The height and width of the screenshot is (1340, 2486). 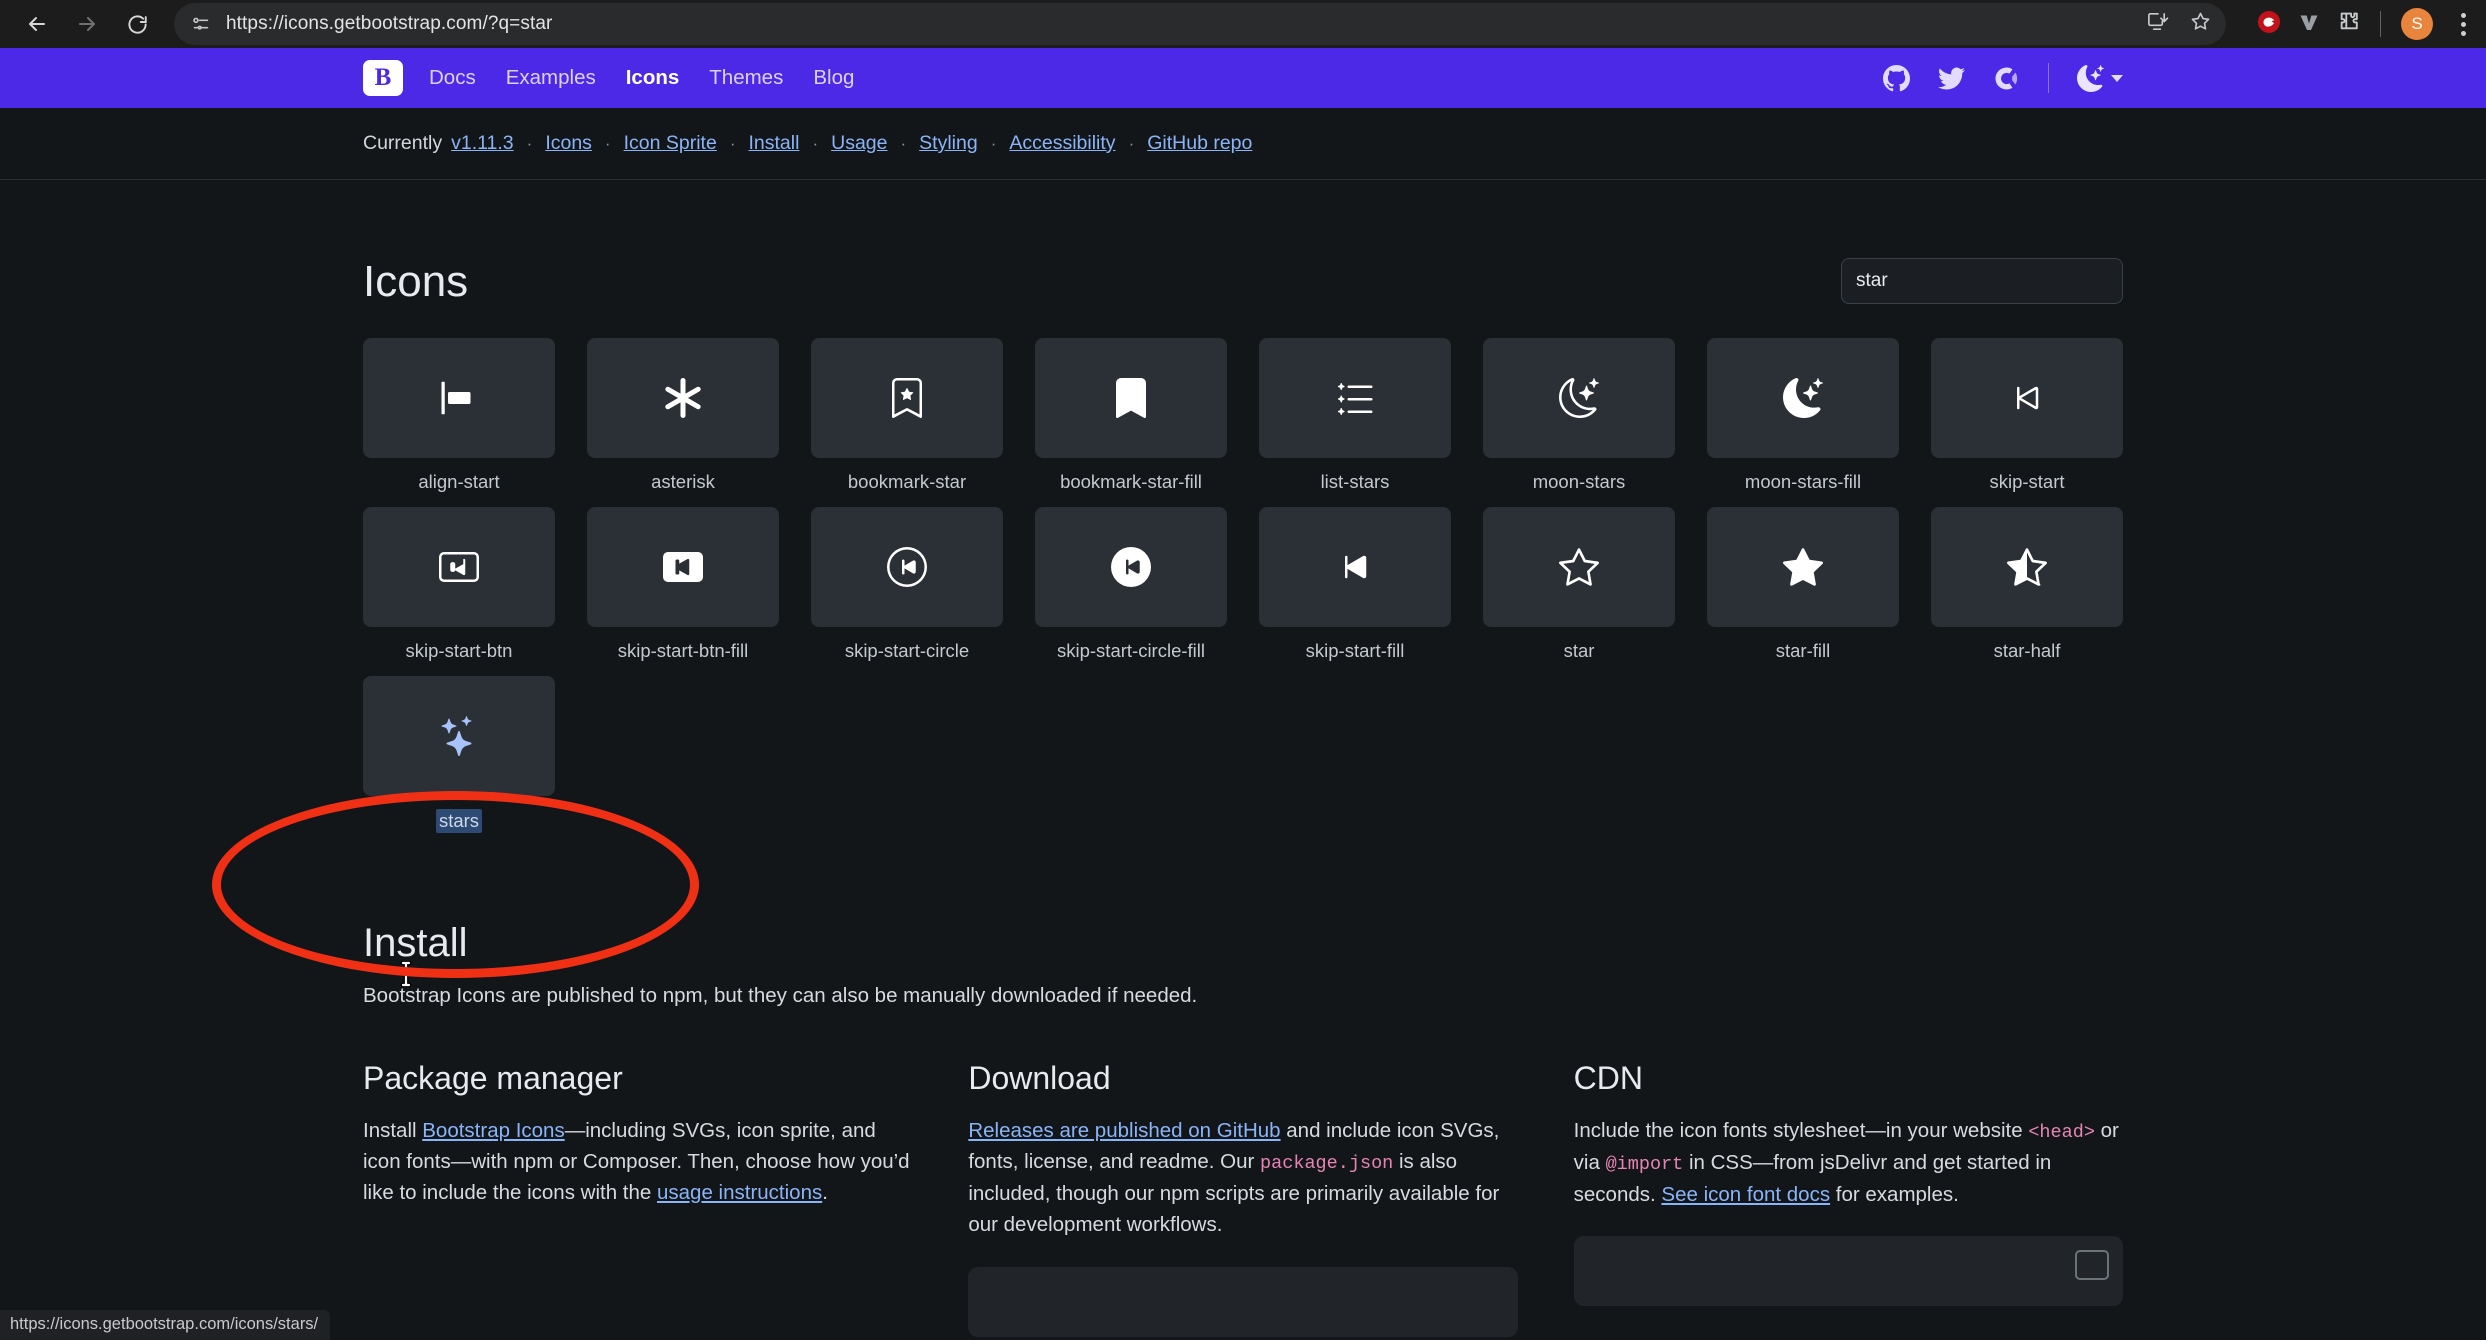 I want to click on bootstrap-logo: B, so click(x=383, y=78).